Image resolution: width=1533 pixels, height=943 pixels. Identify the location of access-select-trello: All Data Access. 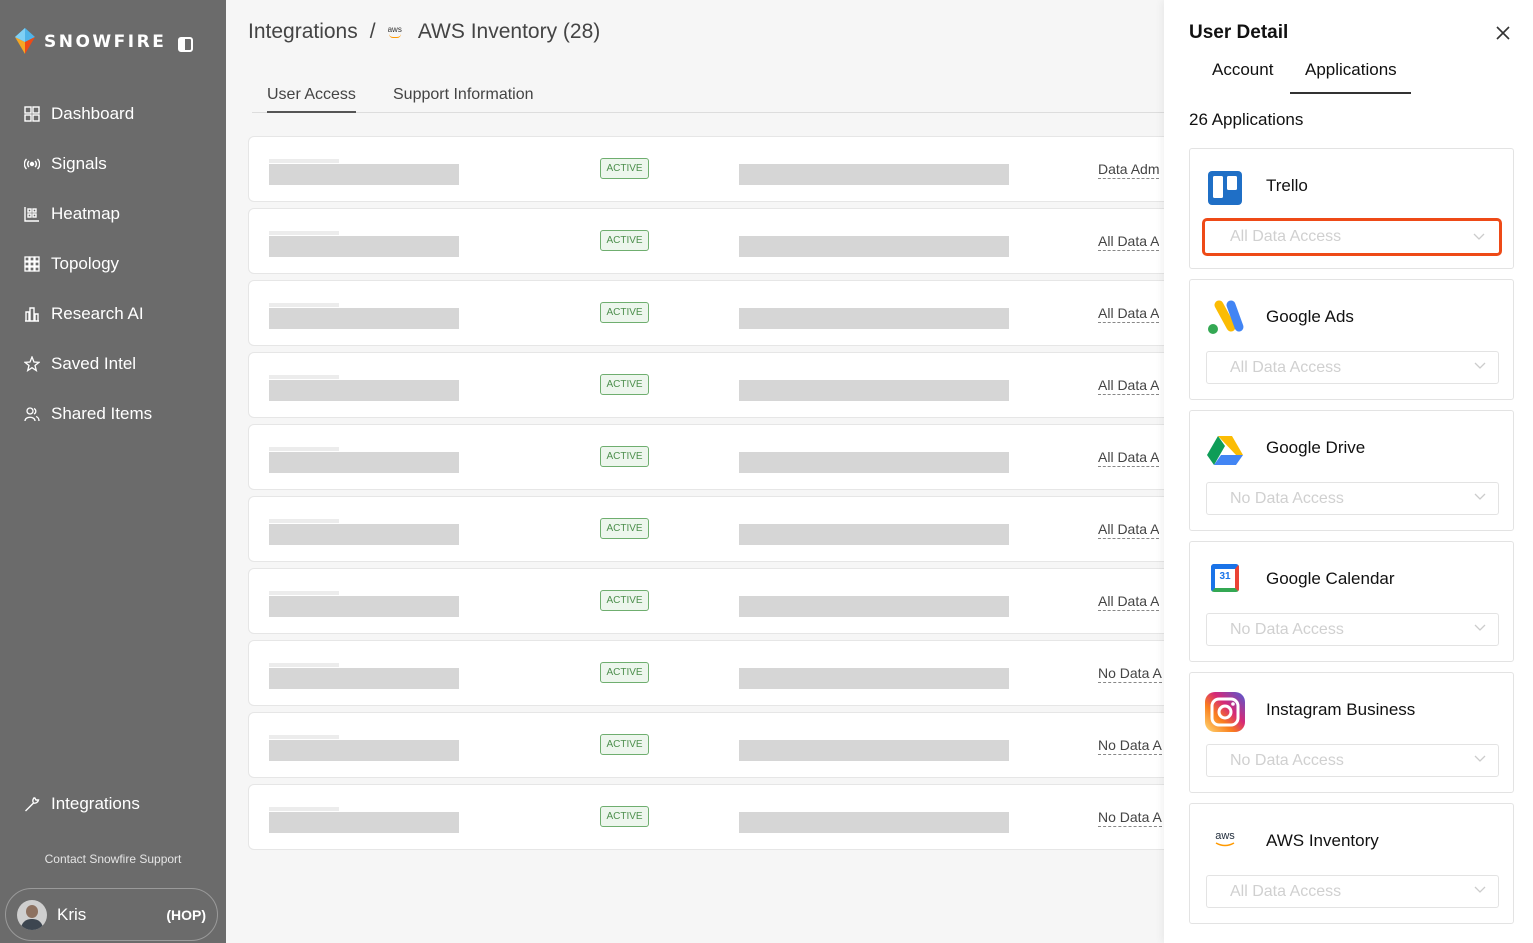
(1352, 237).